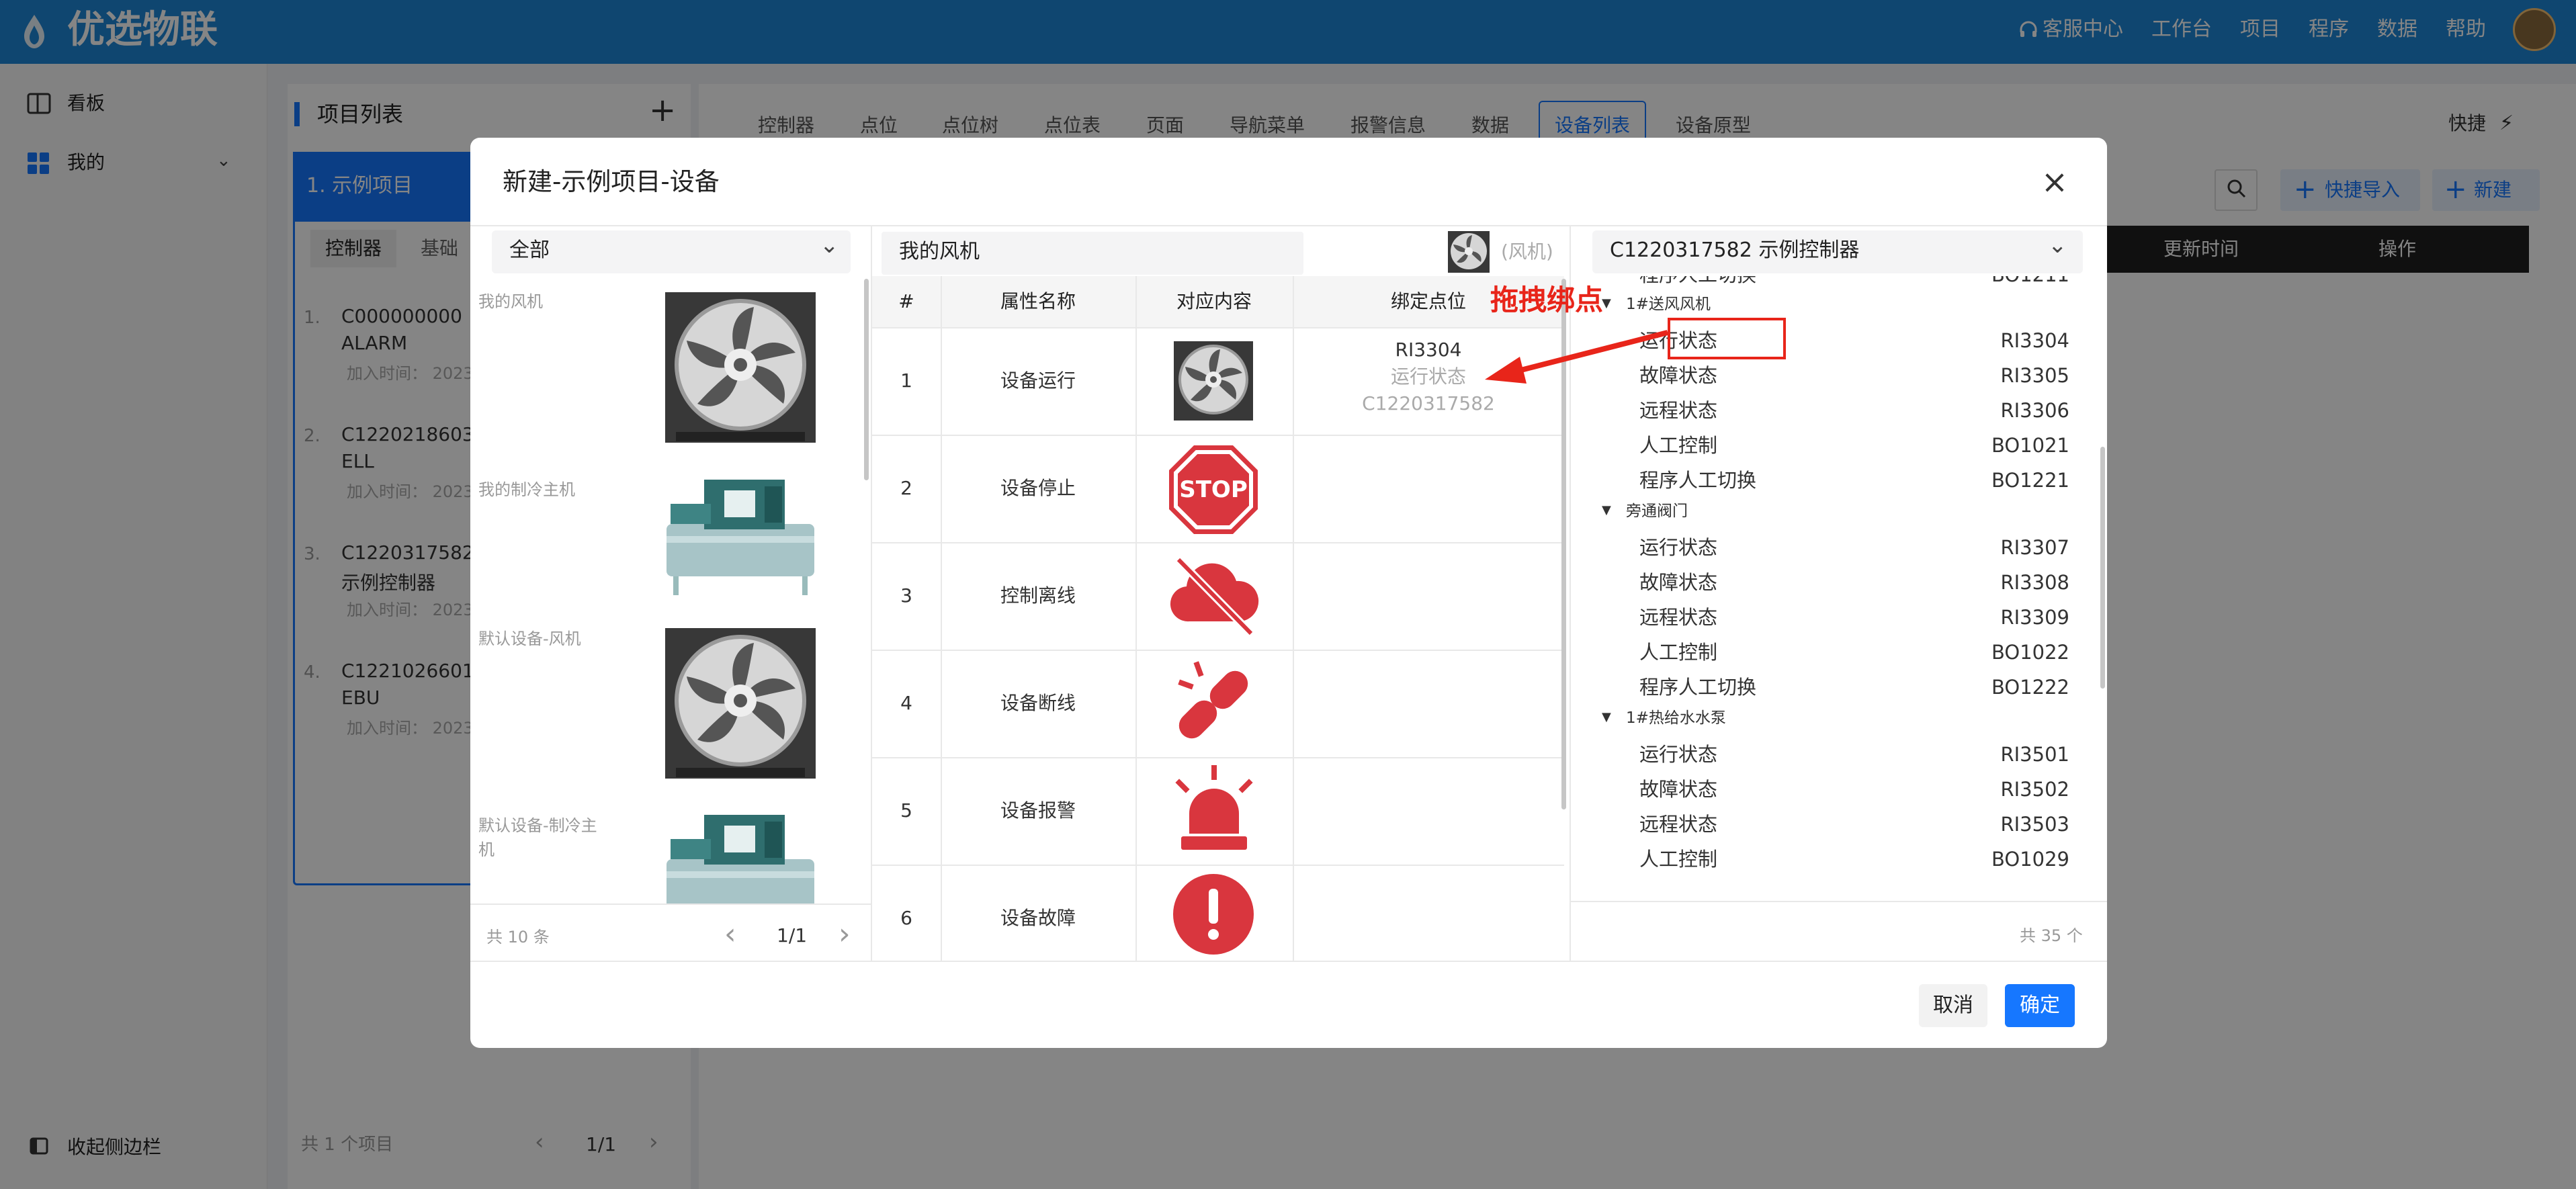 Image resolution: width=2576 pixels, height=1189 pixels. Describe the element at coordinates (2034, 754) in the screenshot. I see `tree-point-code: RI3501` at that location.